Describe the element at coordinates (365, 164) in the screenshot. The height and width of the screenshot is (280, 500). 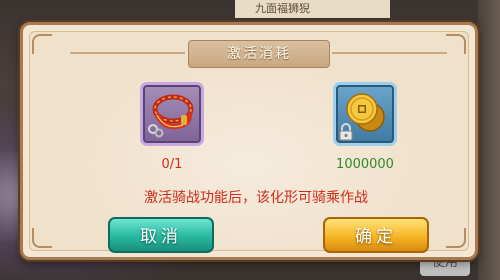
I see `coin-count: 1000000` at that location.